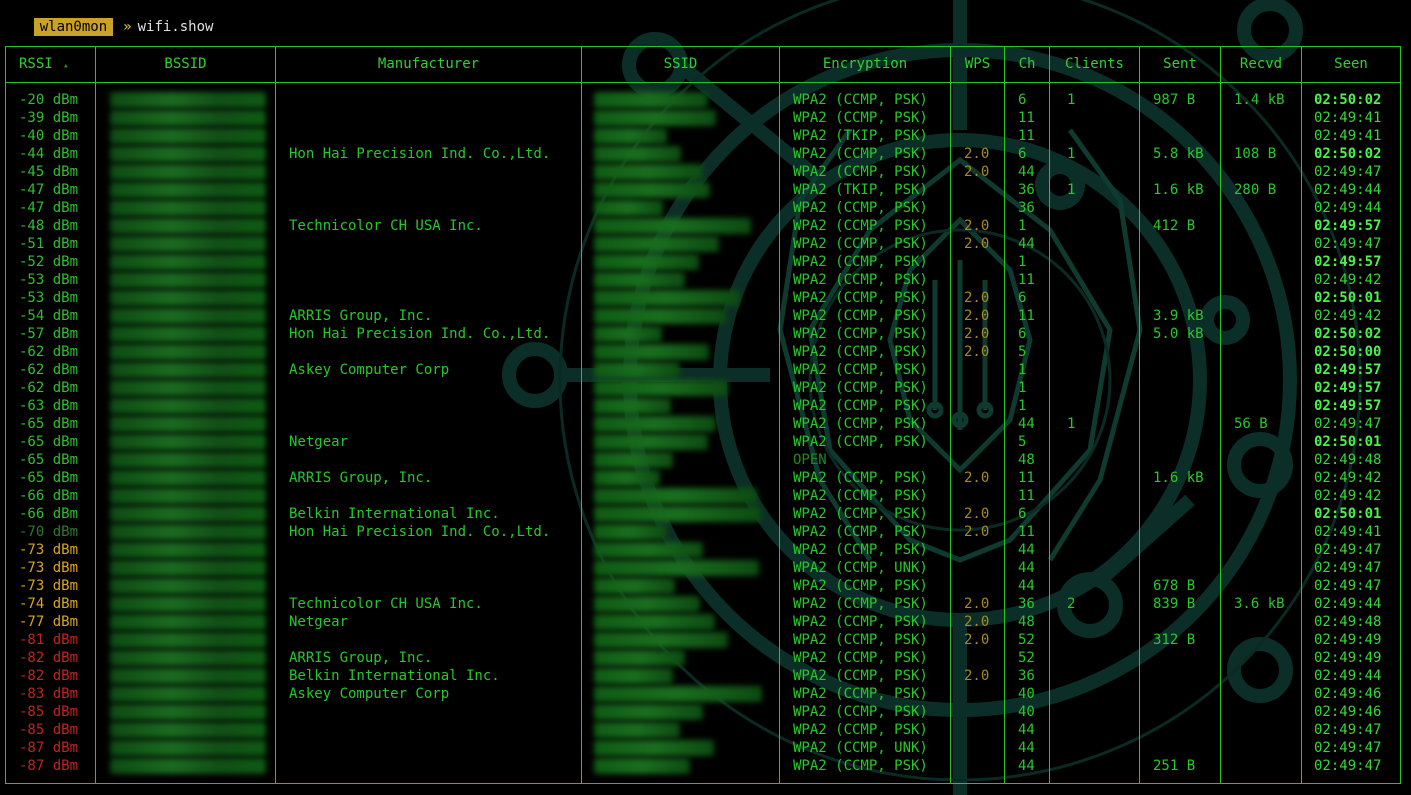 The image size is (1411, 795). Describe the element at coordinates (49, 730) in the screenshot. I see `rssi-cell: -85 dBm` at that location.